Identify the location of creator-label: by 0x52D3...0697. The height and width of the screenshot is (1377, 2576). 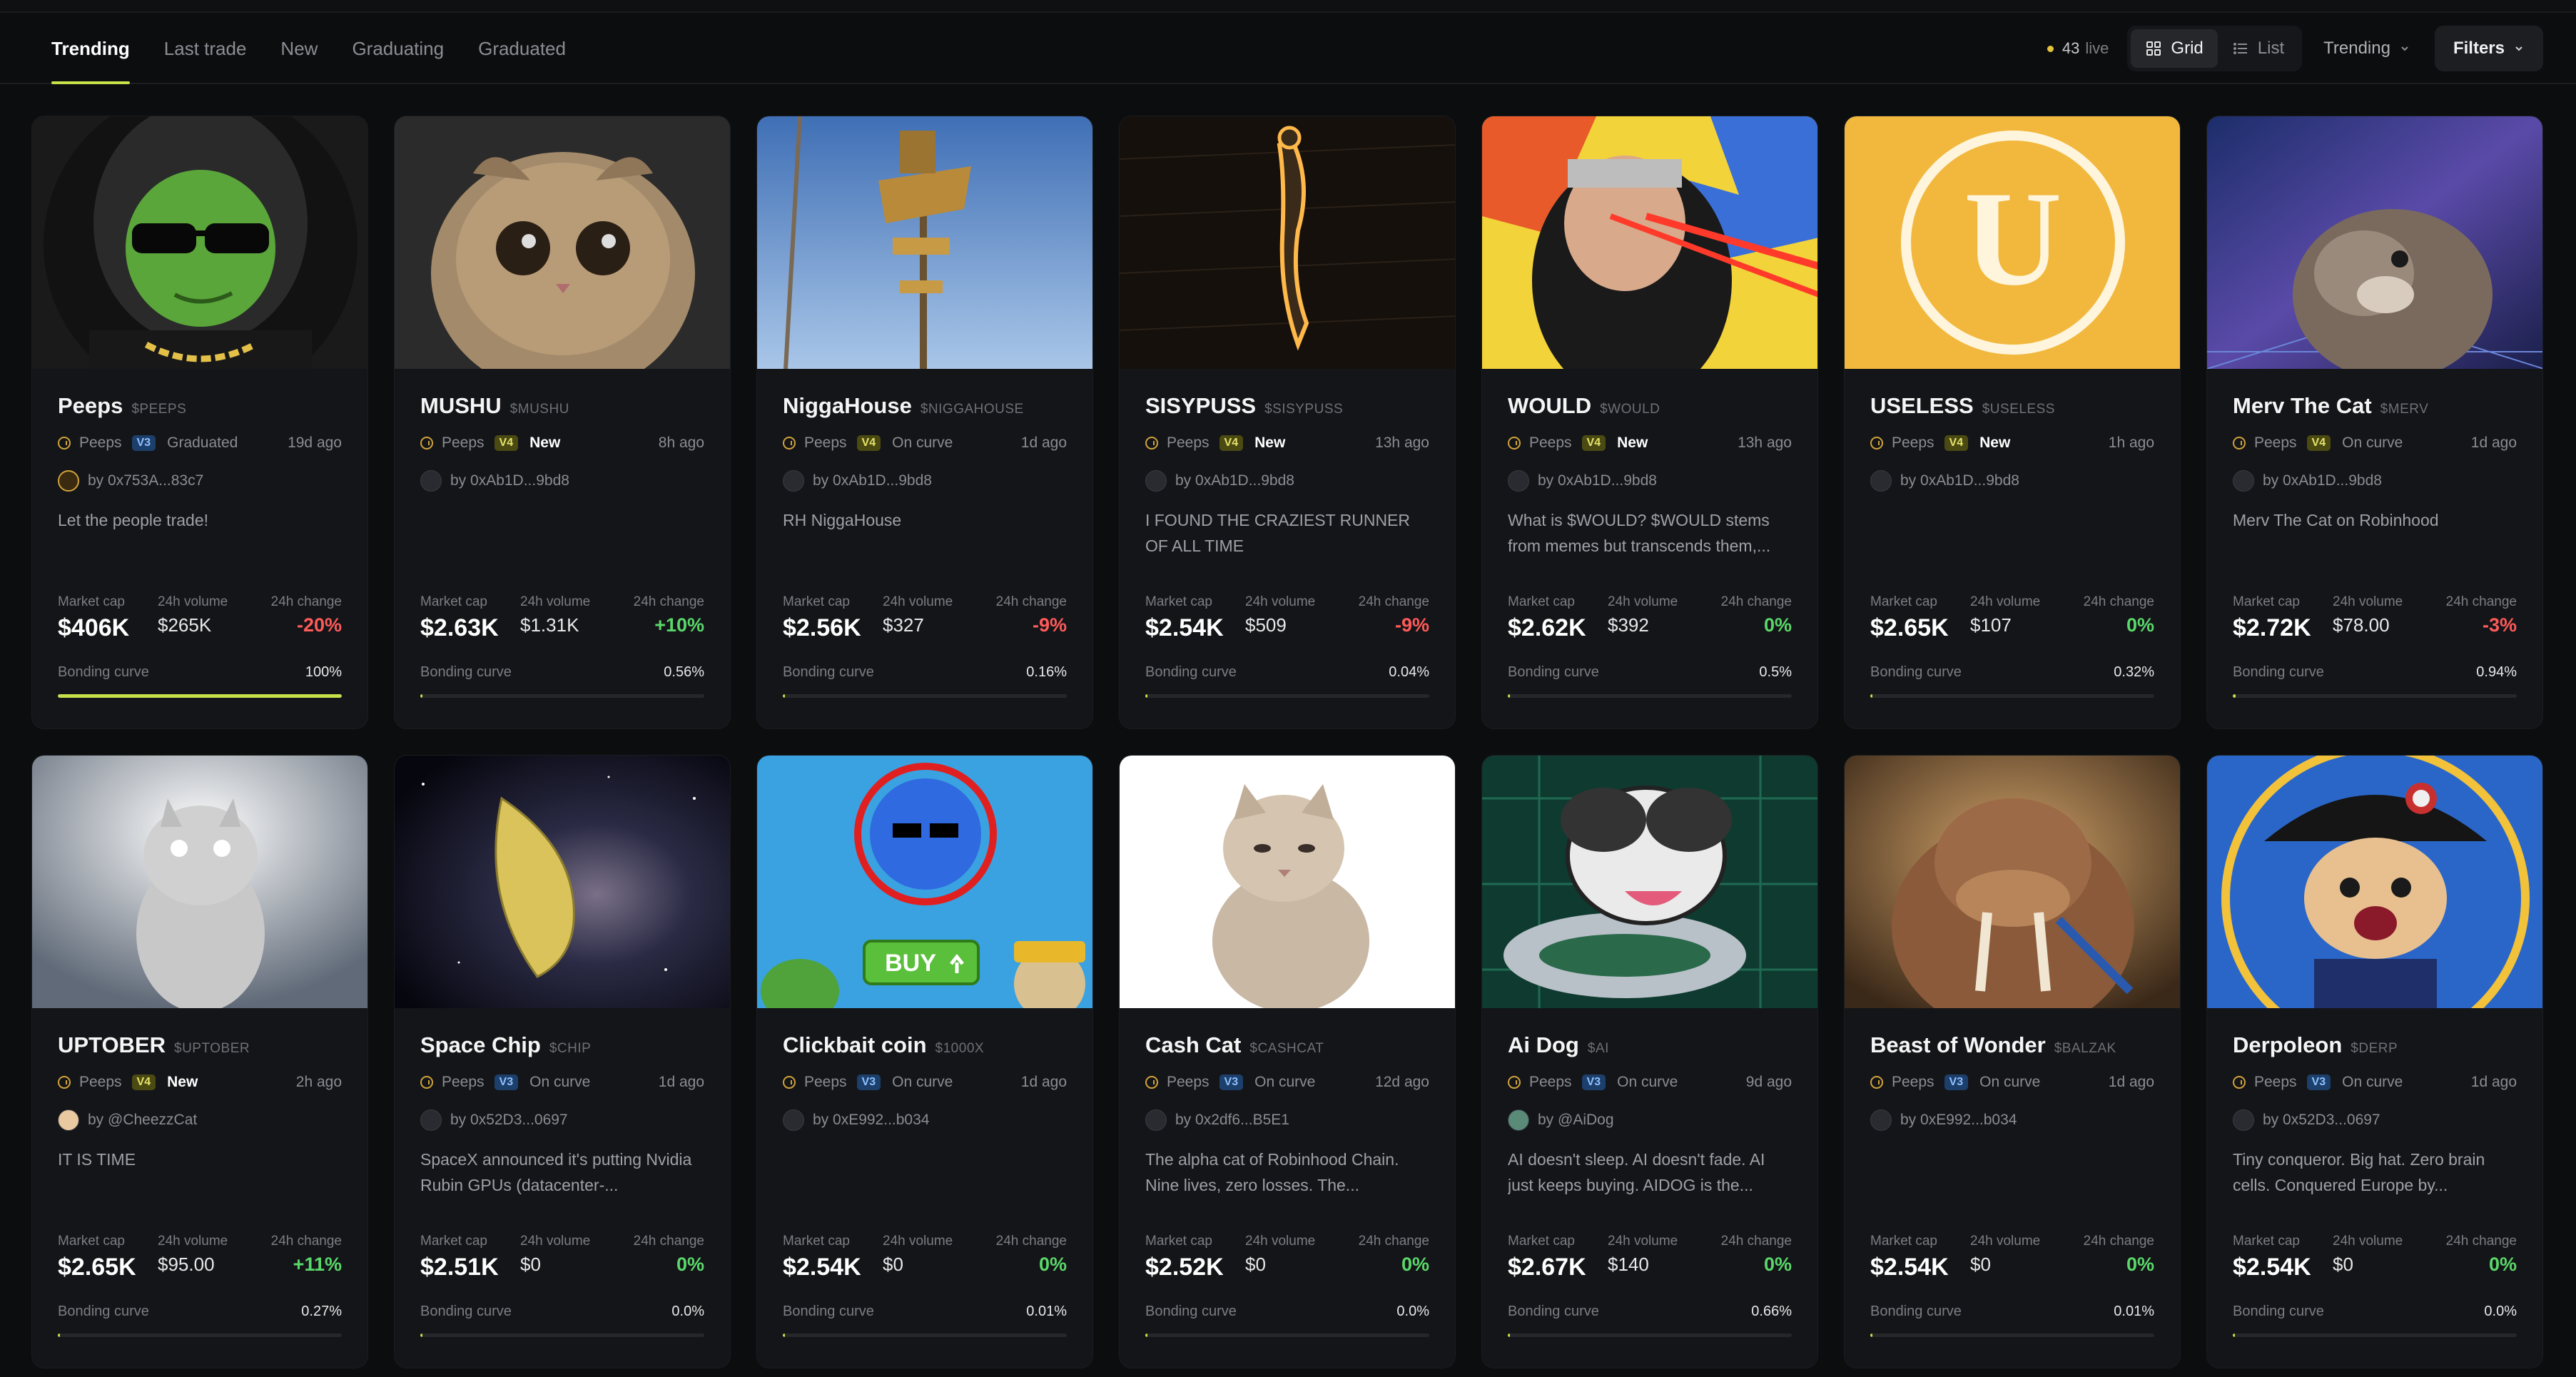
(509, 1120).